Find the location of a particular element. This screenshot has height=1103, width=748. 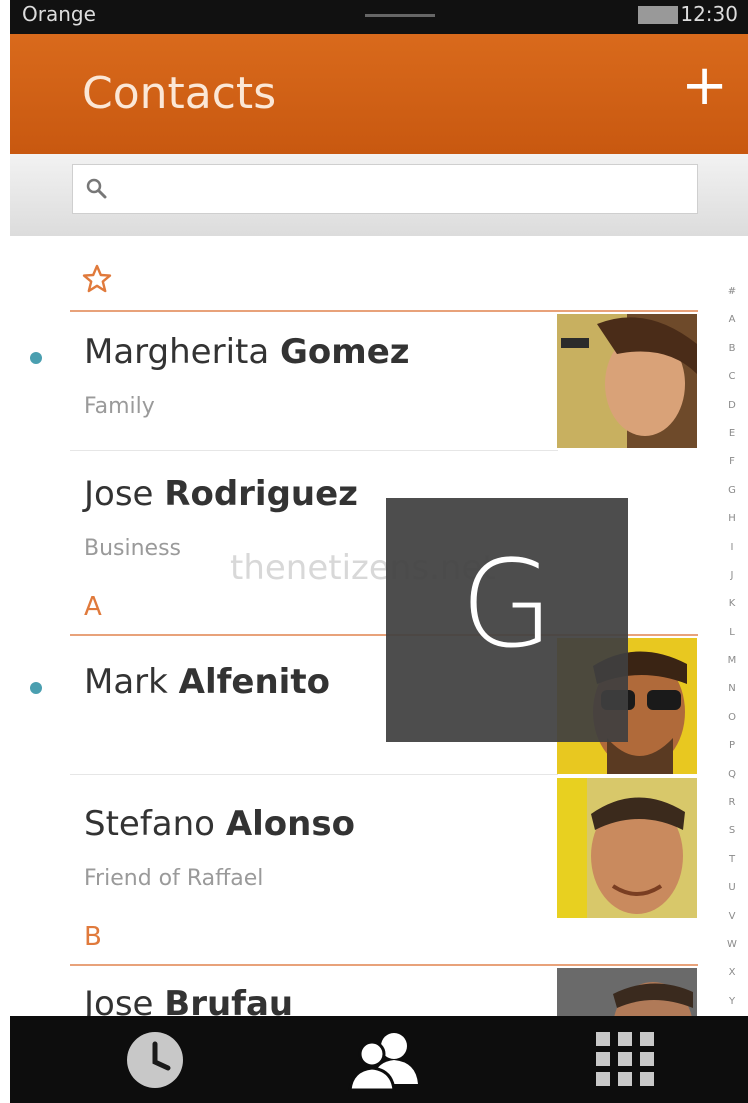

alphabet-index-letter: X is located at coordinates (732, 973).